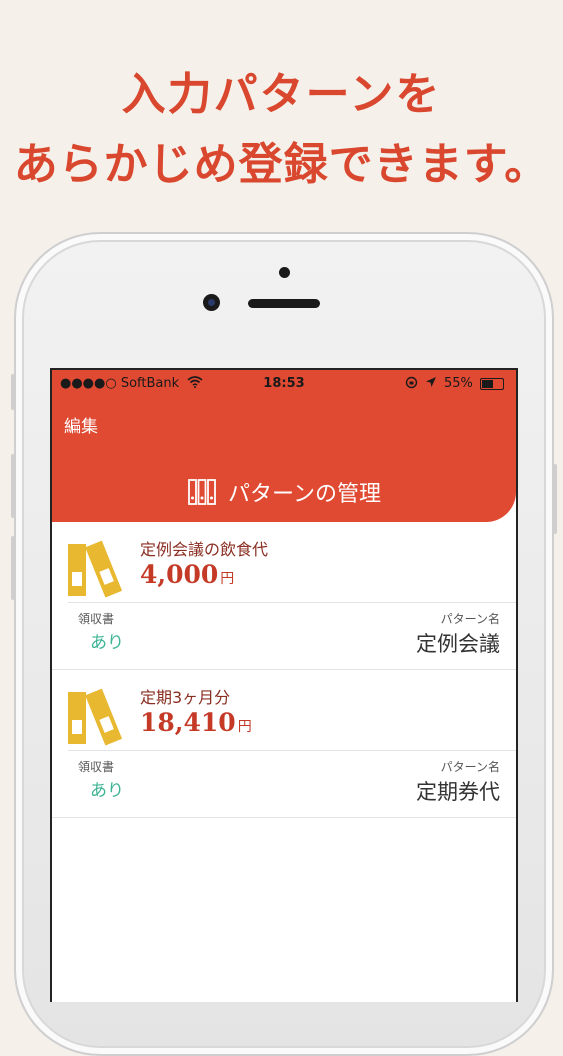  What do you see at coordinates (204, 549) in the screenshot?
I see `pattern-item-name: 定例会議の飲食代` at bounding box center [204, 549].